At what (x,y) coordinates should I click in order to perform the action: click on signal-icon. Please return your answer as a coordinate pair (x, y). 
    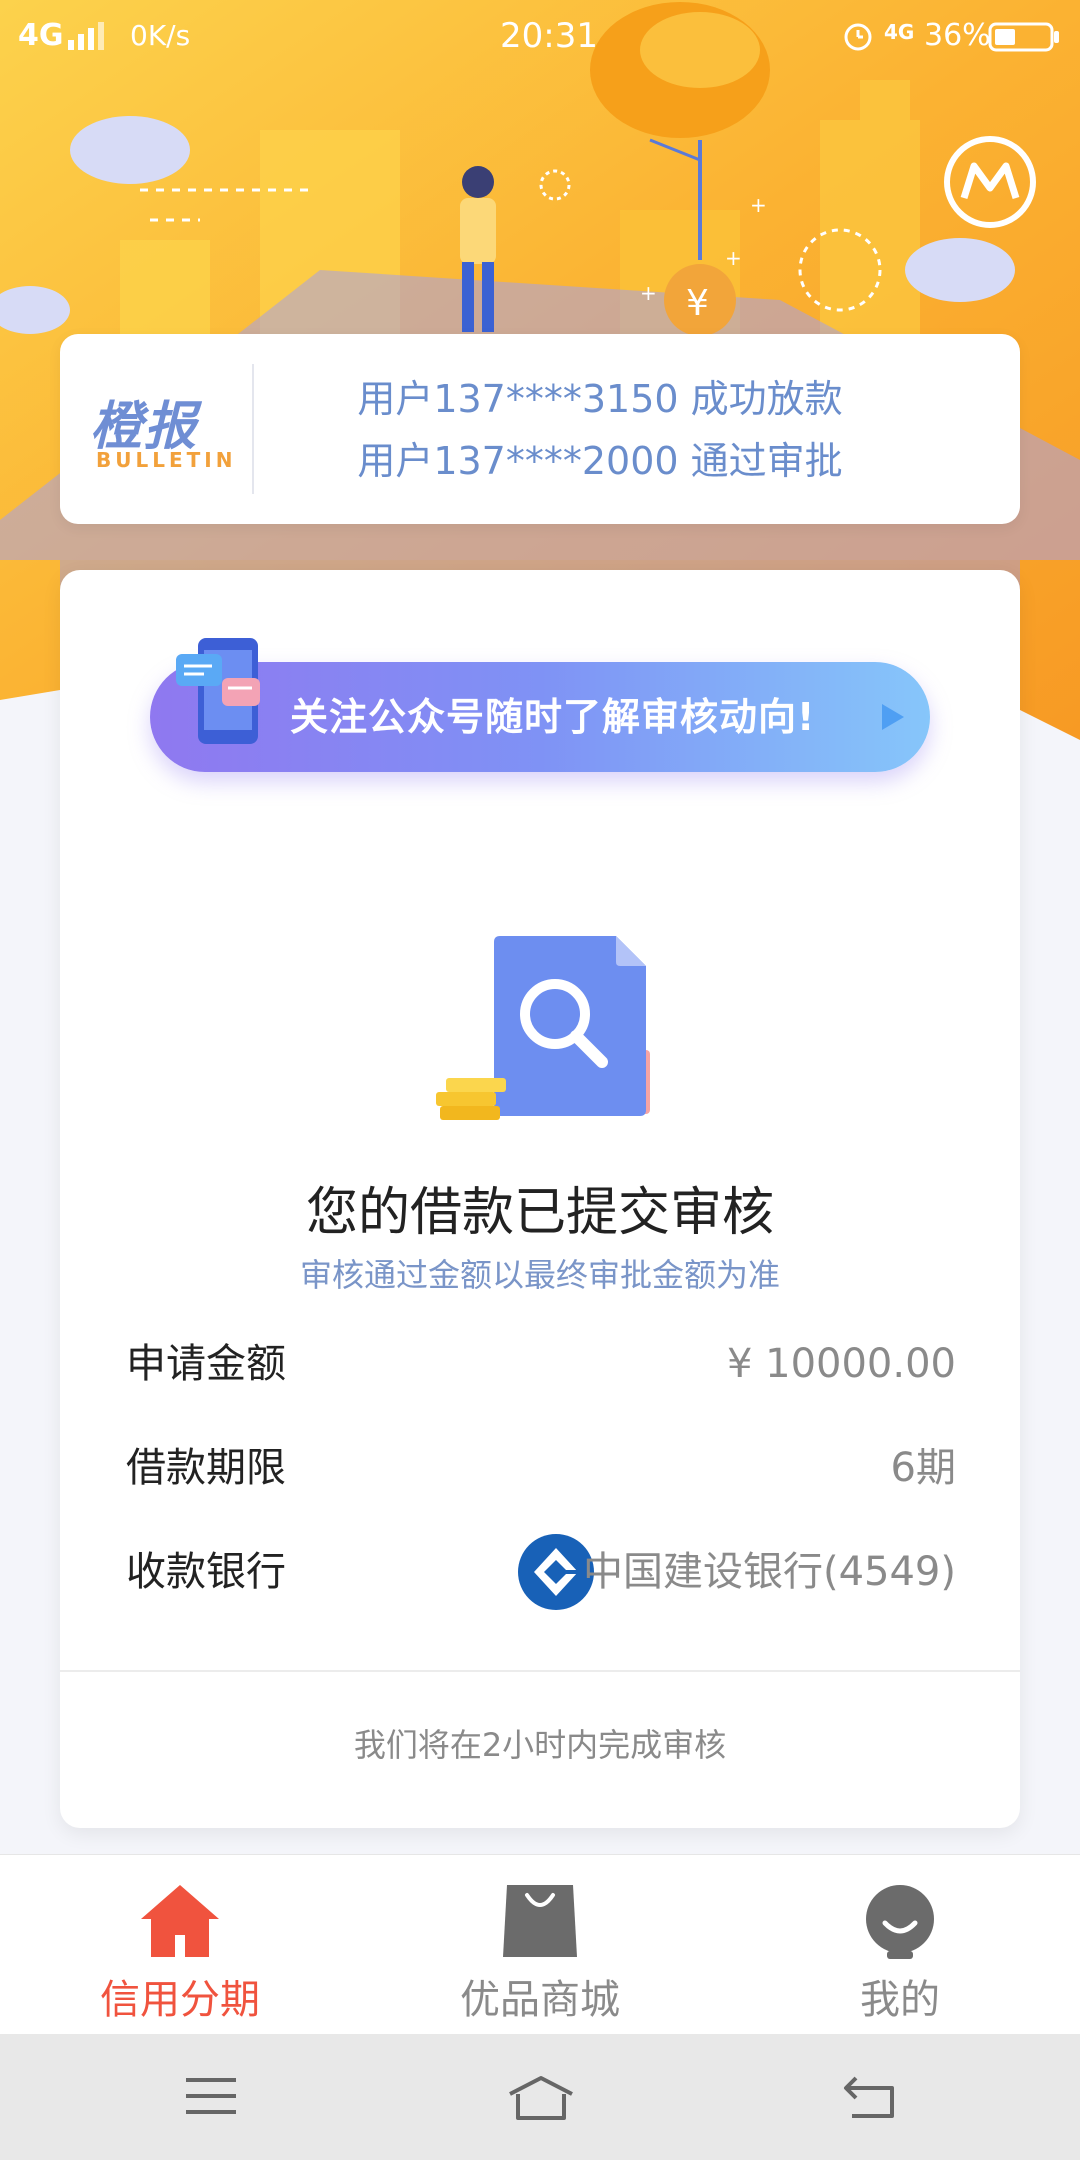
    Looking at the image, I should click on (86, 40).